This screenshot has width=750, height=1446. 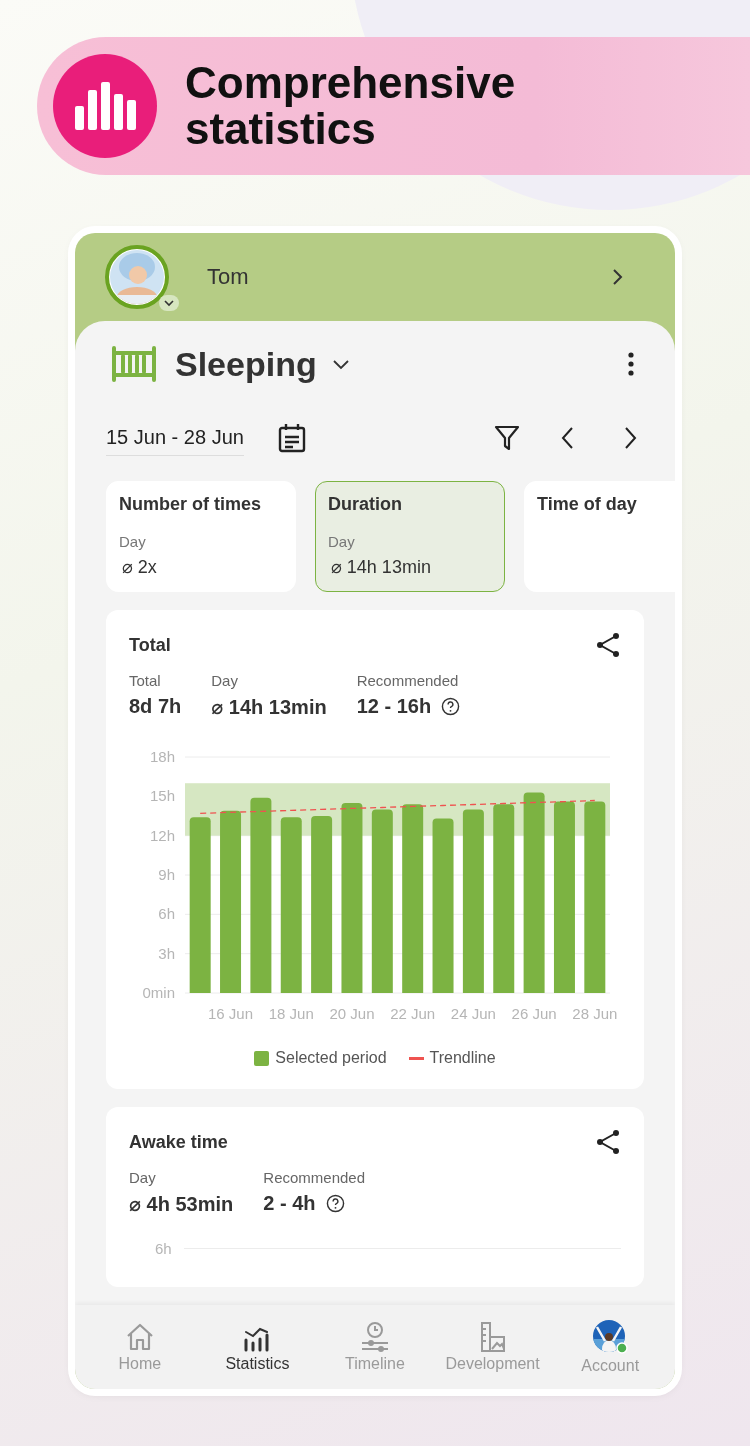 I want to click on calendar-icon, so click(x=291, y=438).